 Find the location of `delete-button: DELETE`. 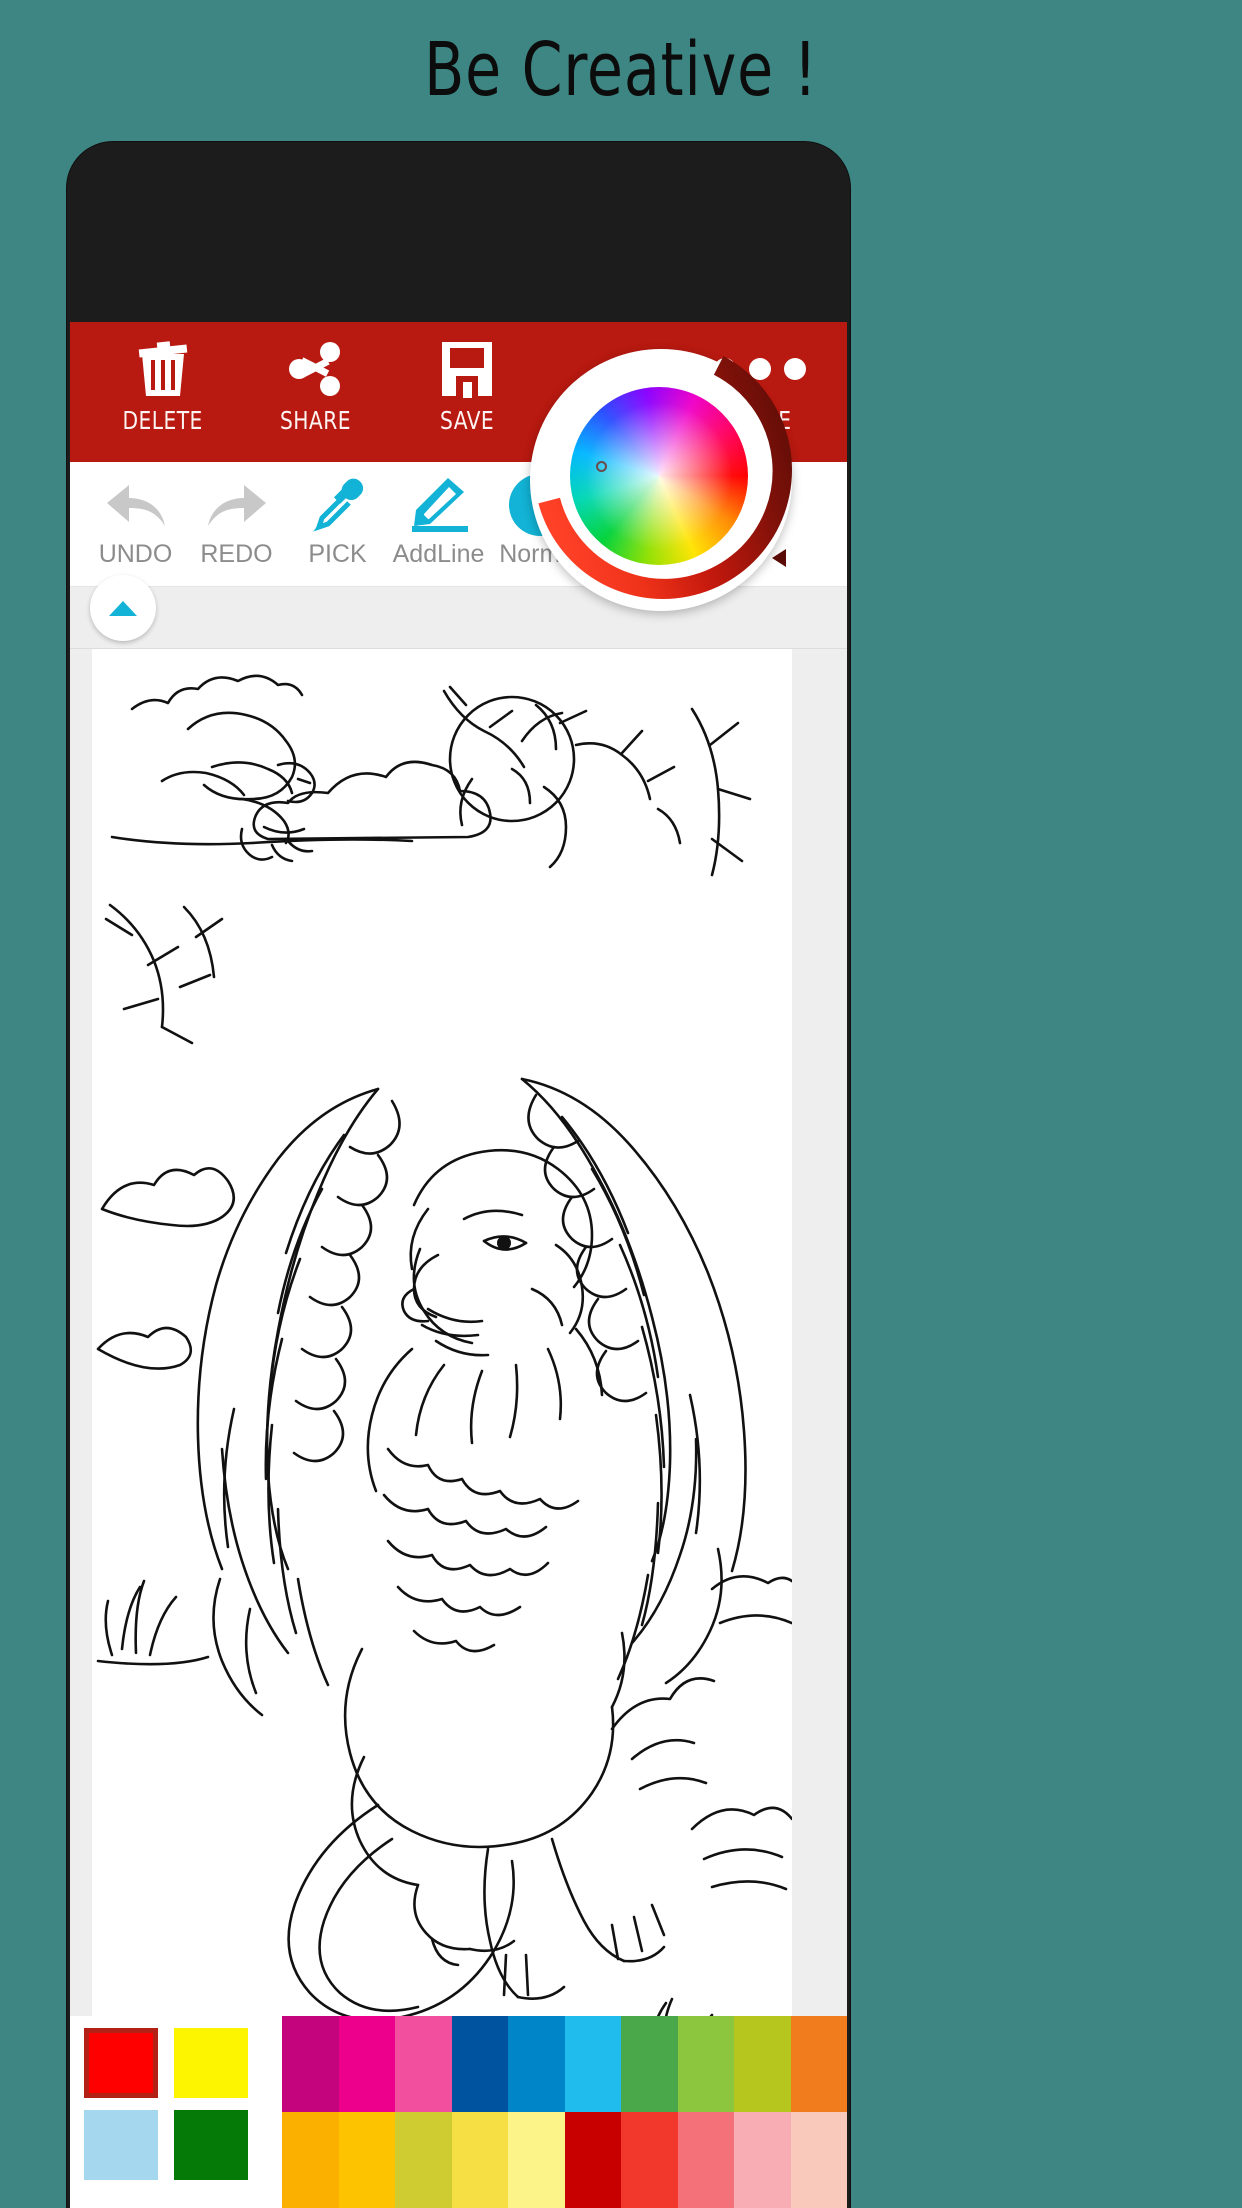

delete-button: DELETE is located at coordinates (163, 392).